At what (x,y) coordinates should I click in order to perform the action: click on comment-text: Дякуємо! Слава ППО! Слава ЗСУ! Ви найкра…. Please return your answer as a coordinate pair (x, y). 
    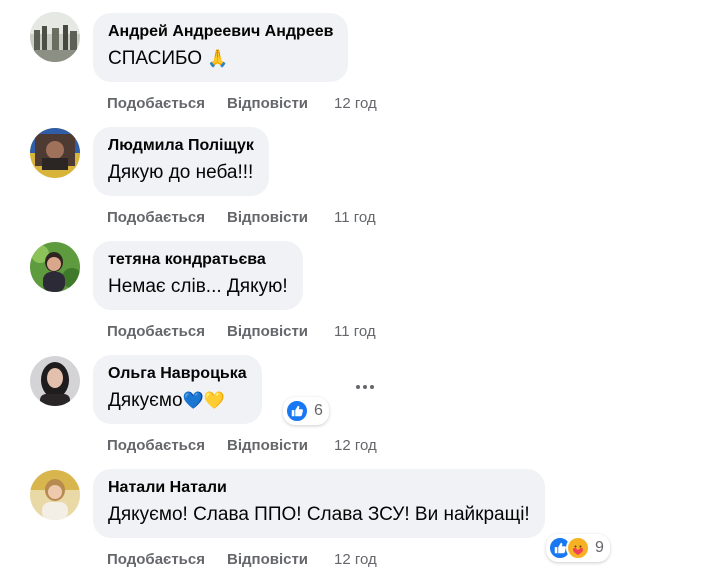
    Looking at the image, I should click on (319, 514).